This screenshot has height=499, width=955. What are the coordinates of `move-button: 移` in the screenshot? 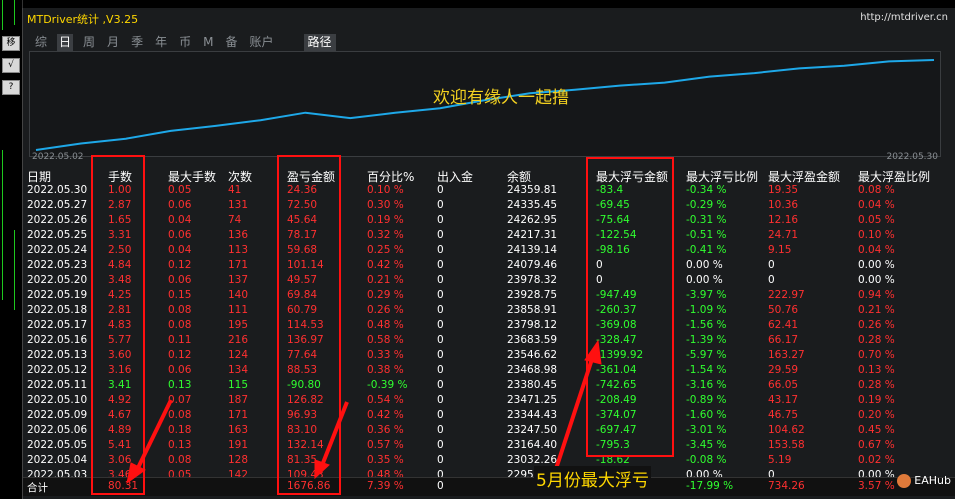 It's located at (11, 43).